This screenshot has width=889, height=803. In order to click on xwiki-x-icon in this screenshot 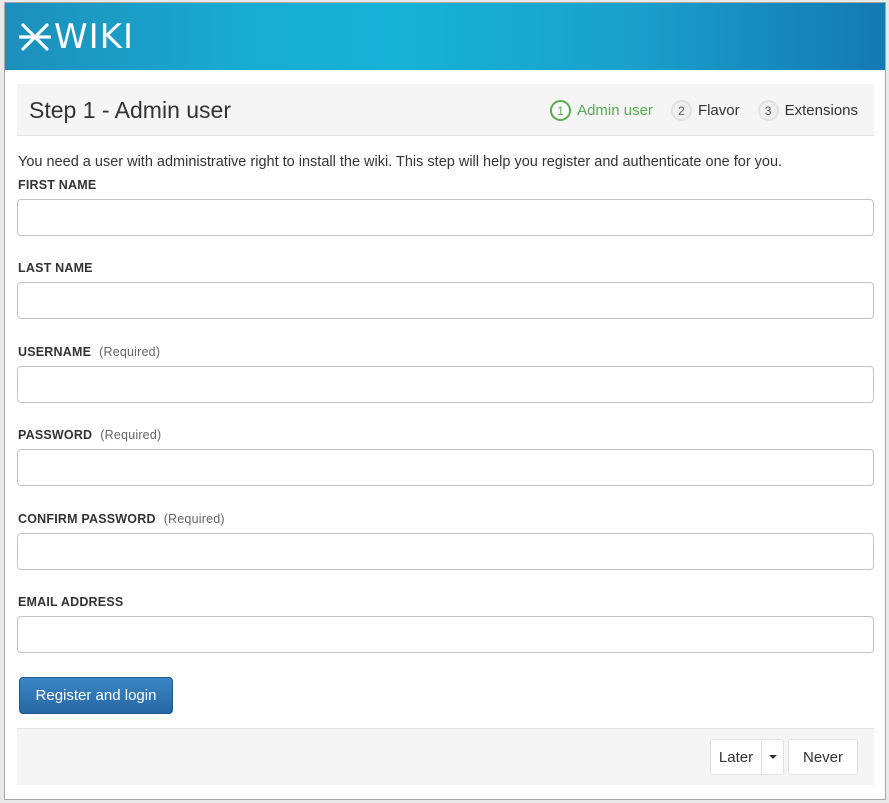, I will do `click(35, 37)`.